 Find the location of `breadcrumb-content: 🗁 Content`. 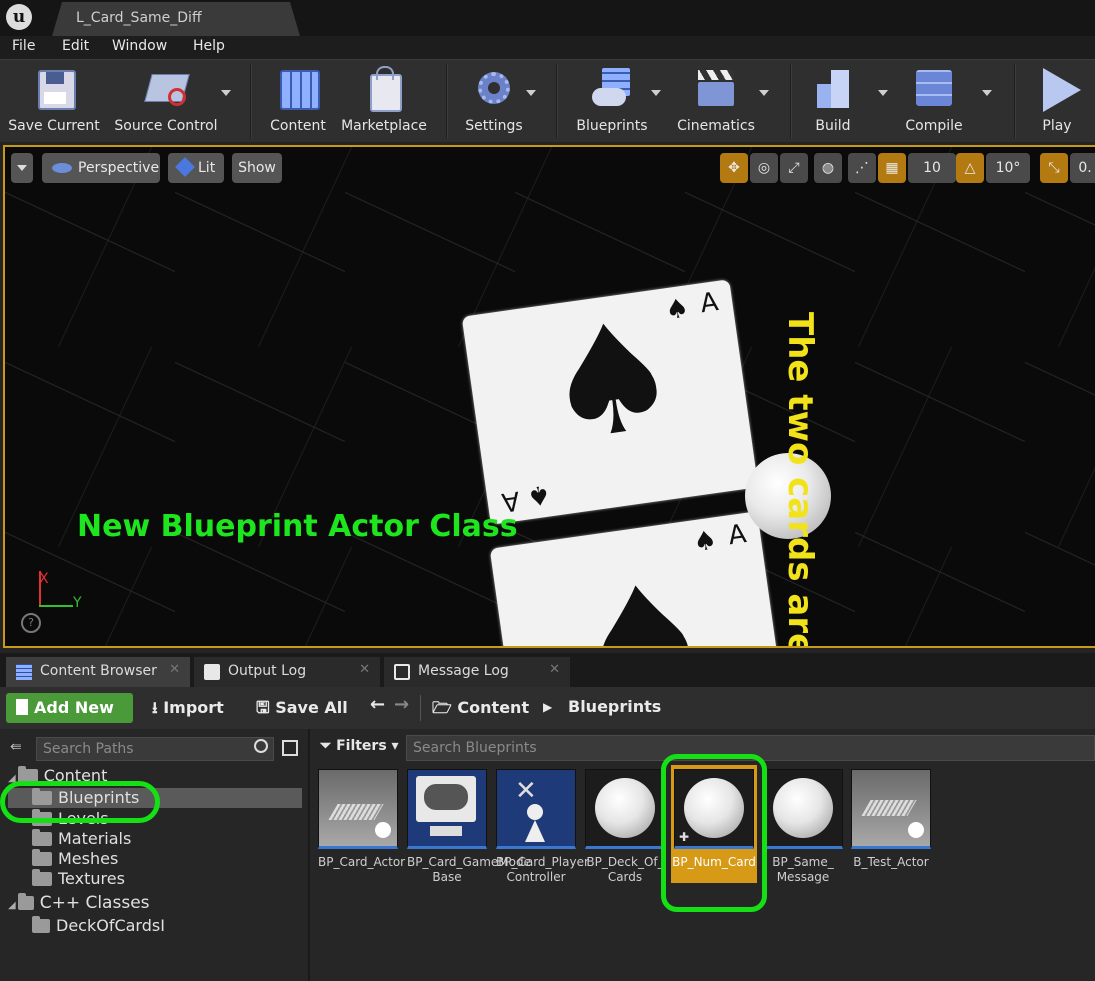

breadcrumb-content: 🗁 Content is located at coordinates (480, 710).